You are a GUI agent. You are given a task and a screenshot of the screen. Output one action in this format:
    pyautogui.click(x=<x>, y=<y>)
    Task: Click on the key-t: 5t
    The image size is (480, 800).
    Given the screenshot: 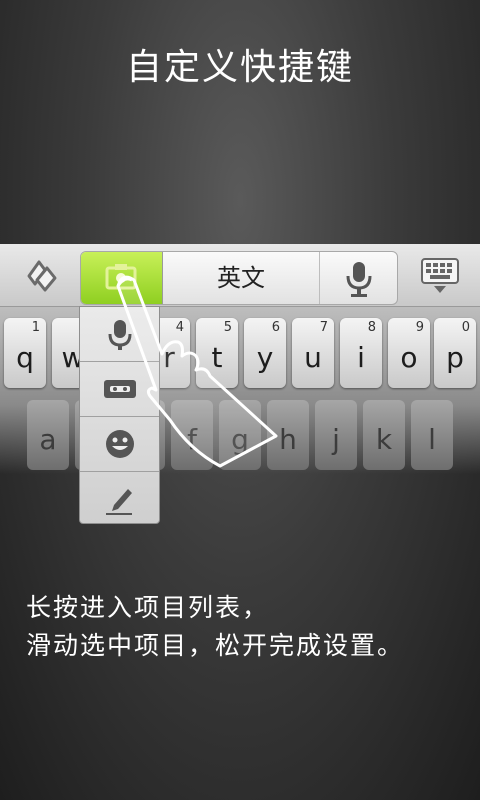 What is the action you would take?
    pyautogui.click(x=217, y=353)
    